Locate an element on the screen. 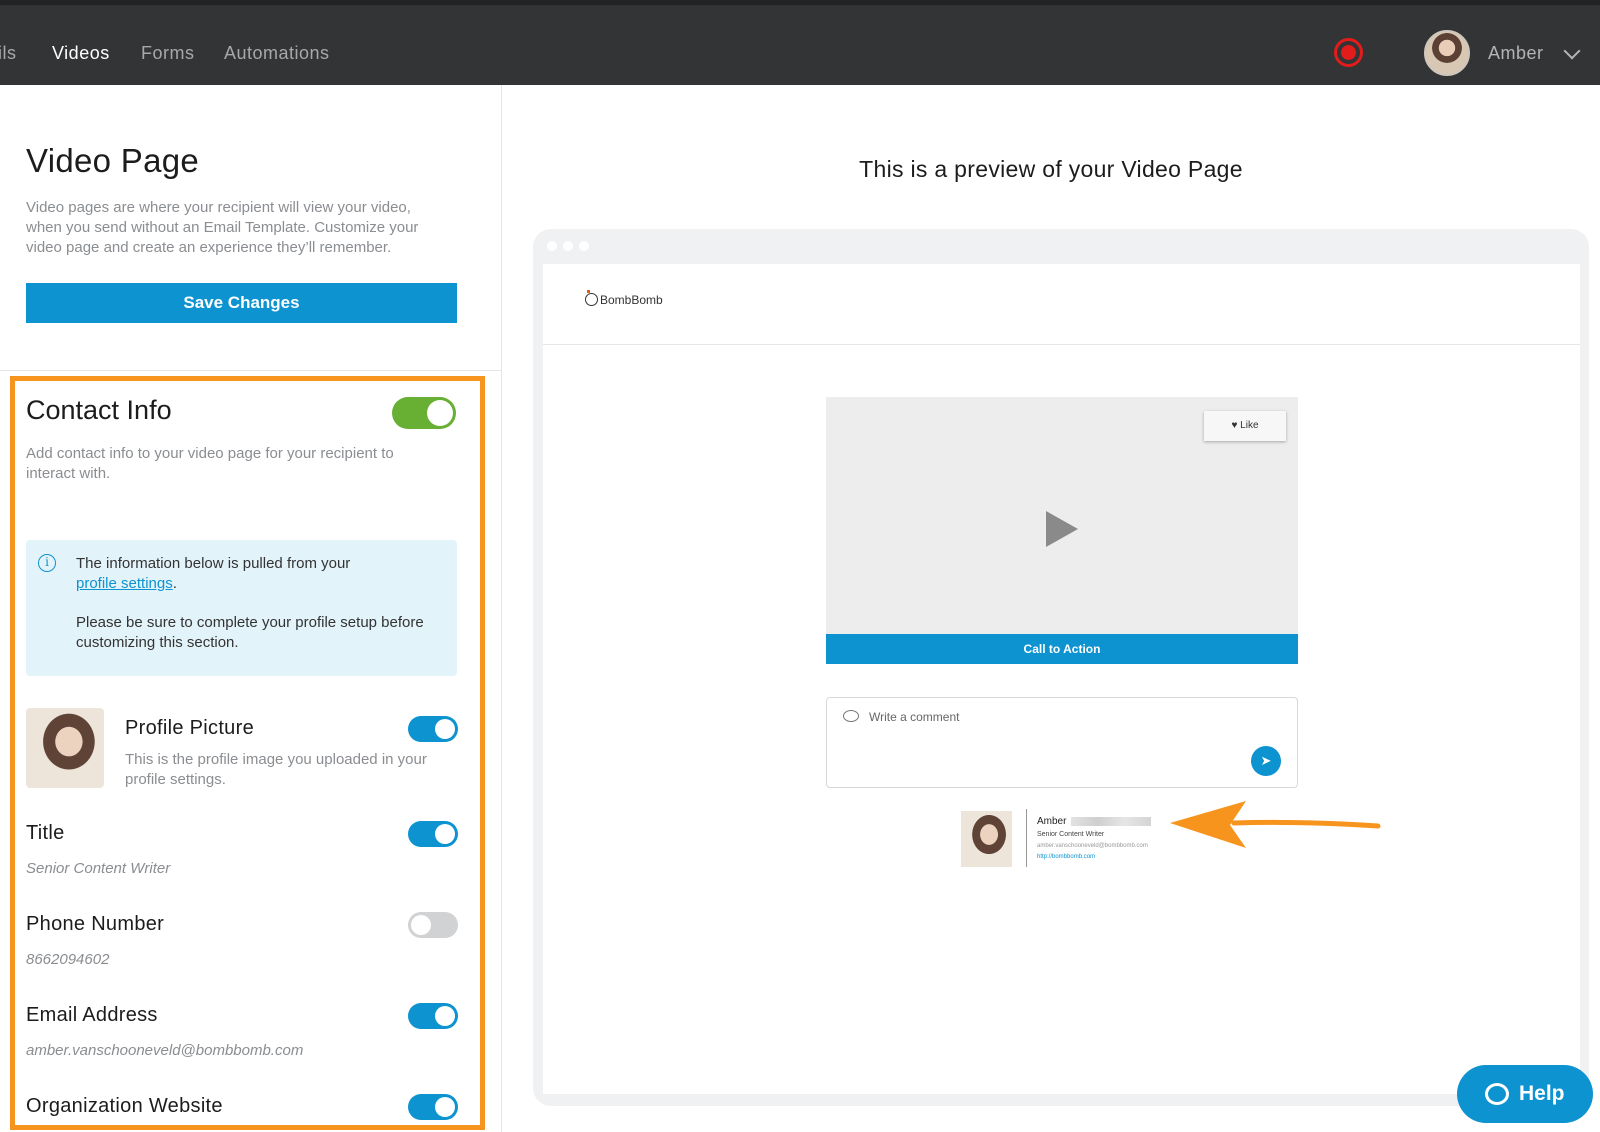 This screenshot has height=1132, width=1600. comment-box: Write a comment ➤ is located at coordinates (1062, 742).